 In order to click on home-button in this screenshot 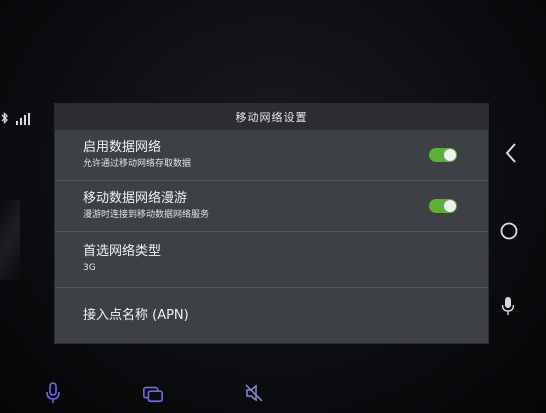, I will do `click(509, 231)`.